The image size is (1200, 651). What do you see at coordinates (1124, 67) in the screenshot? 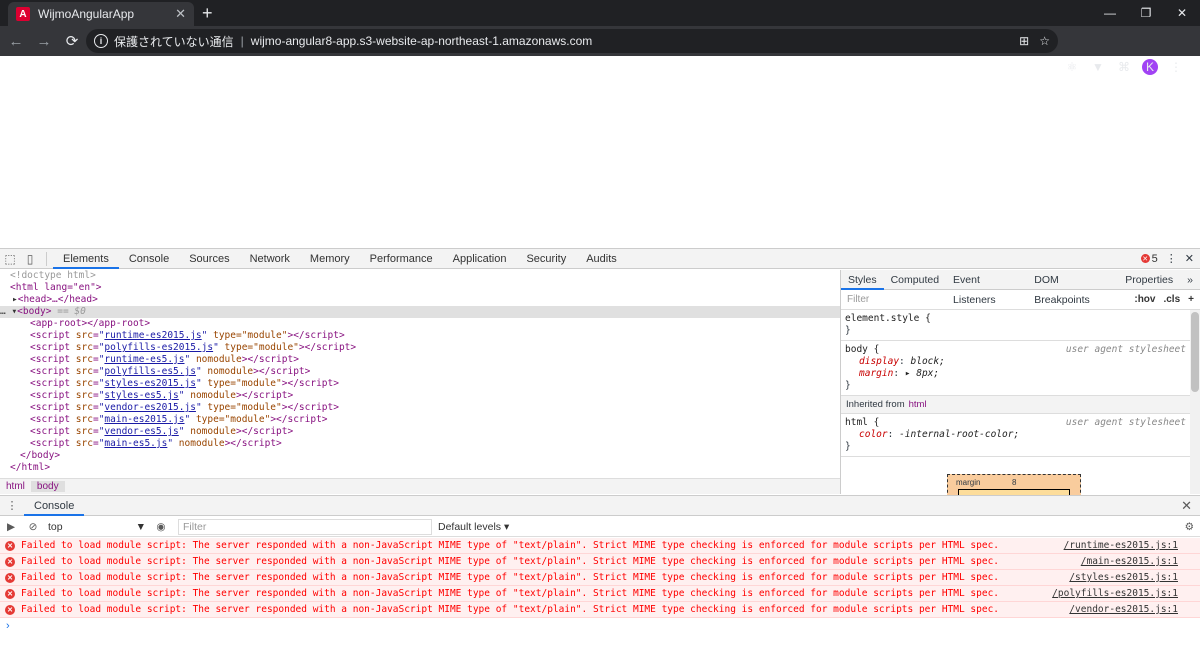
I see `pdf-extension-icon: ⌘` at bounding box center [1124, 67].